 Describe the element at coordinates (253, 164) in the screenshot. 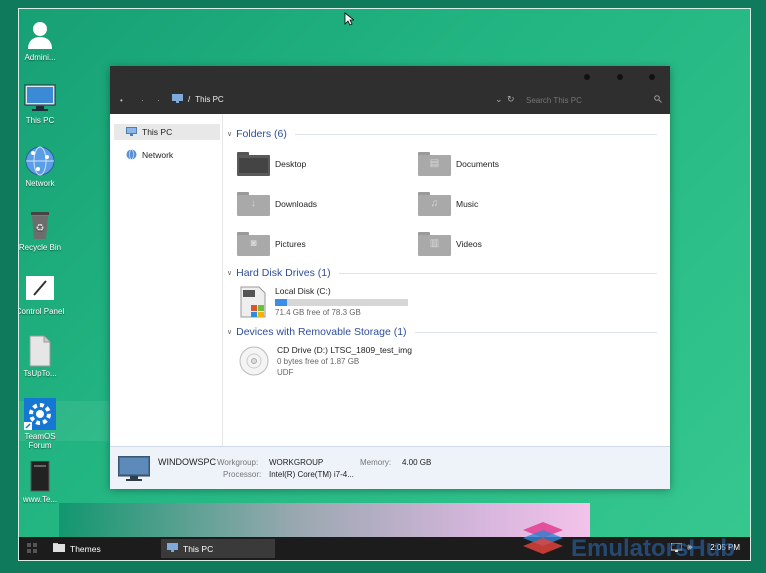

I see `desktop-folder-icon` at that location.